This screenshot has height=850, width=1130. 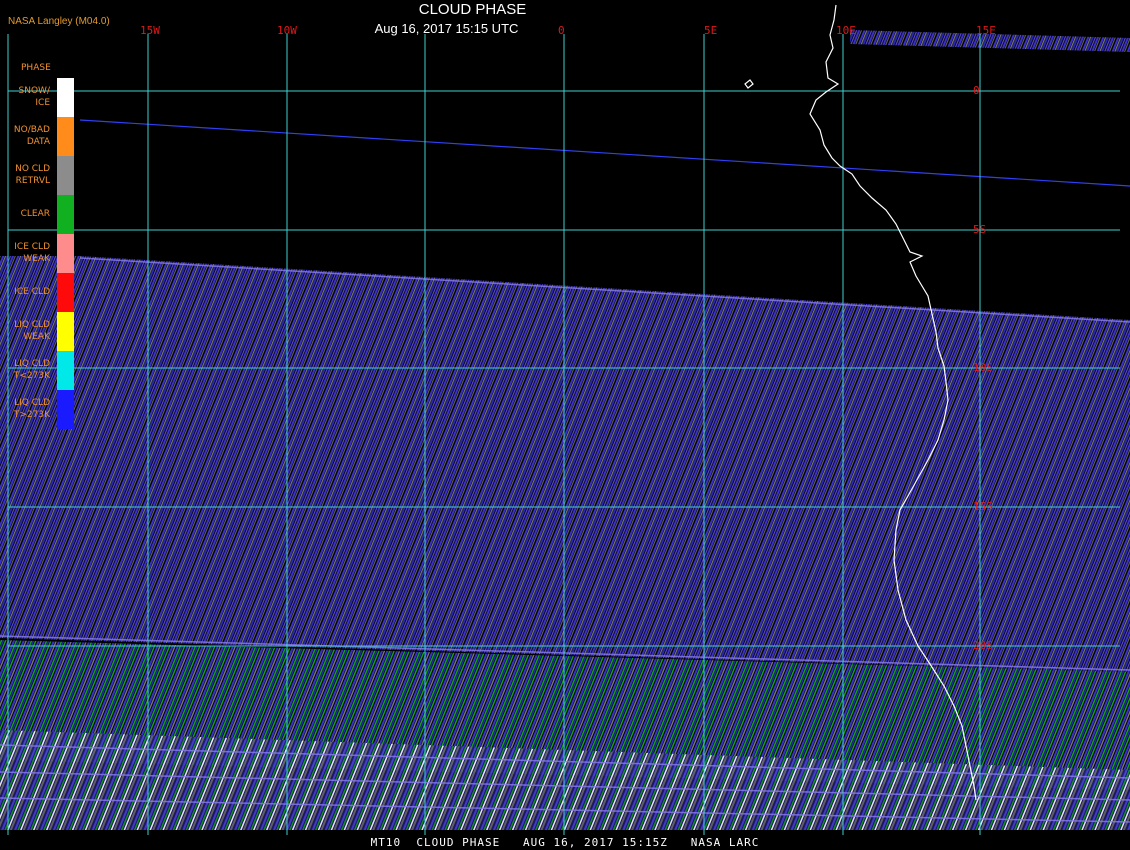 I want to click on legend-item-label: LIQ CLD WEAK, so click(x=32, y=331).